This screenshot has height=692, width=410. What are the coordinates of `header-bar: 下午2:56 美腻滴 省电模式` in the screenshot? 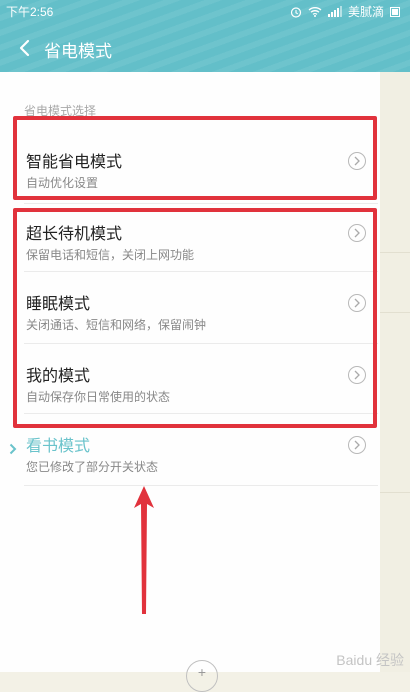 It's located at (205, 36).